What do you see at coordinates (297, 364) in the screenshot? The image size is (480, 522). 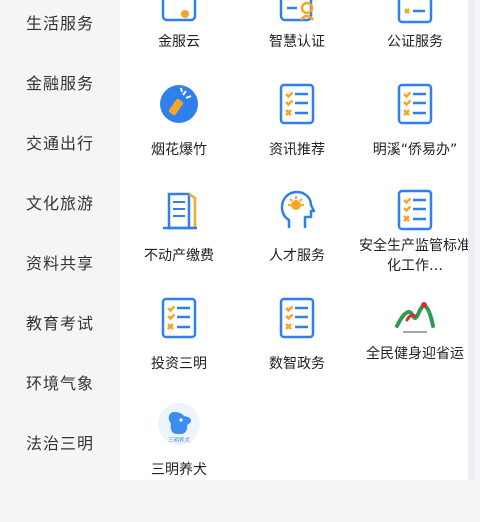 I see `service-label: 数智政务` at bounding box center [297, 364].